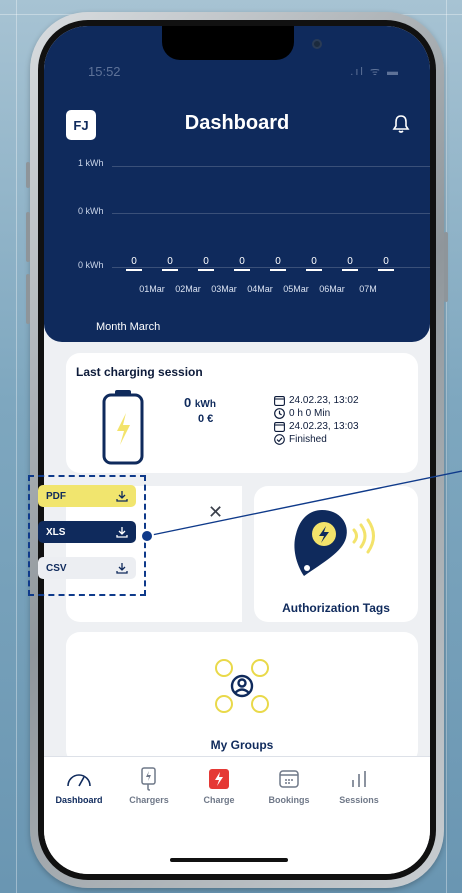 This screenshot has width=462, height=893. What do you see at coordinates (334, 543) in the screenshot?
I see `rfid-tag-icon` at bounding box center [334, 543].